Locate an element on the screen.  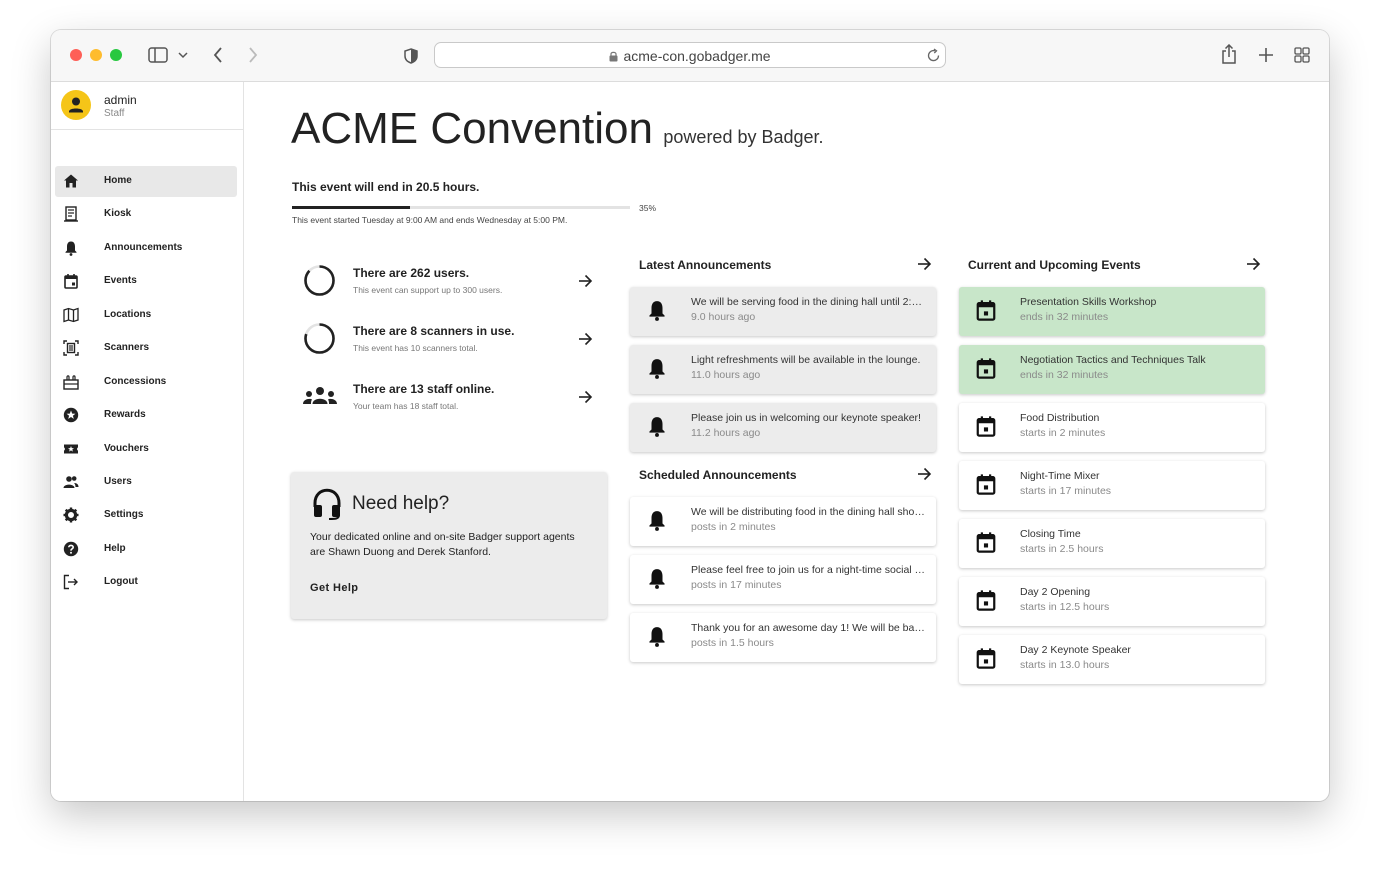
sidebar-item-users: Users is located at coordinates (146, 482).